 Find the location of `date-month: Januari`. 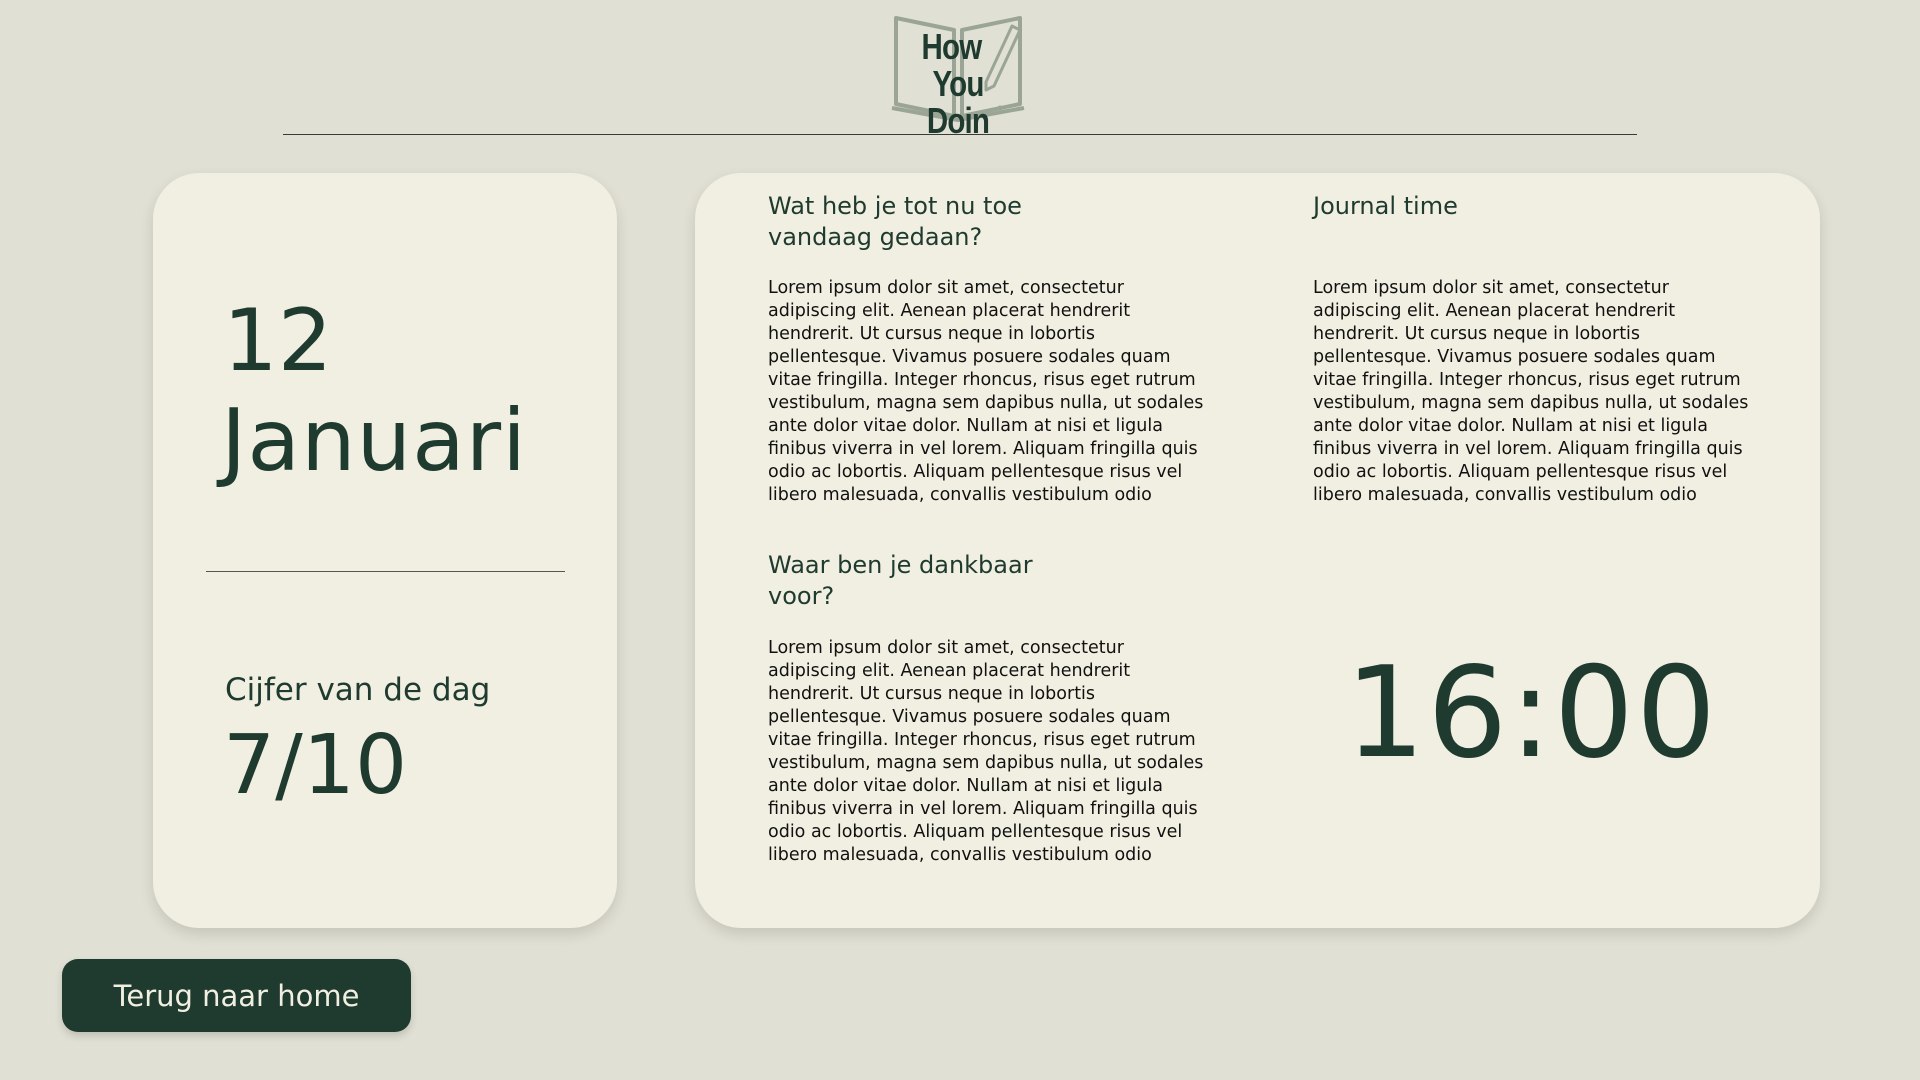

date-month: Januari is located at coordinates (374, 441).